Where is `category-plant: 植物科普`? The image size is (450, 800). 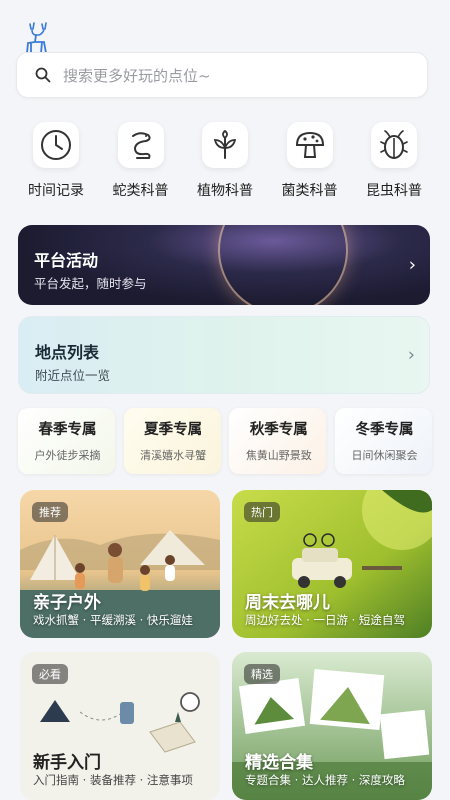 category-plant: 植物科普 is located at coordinates (225, 161).